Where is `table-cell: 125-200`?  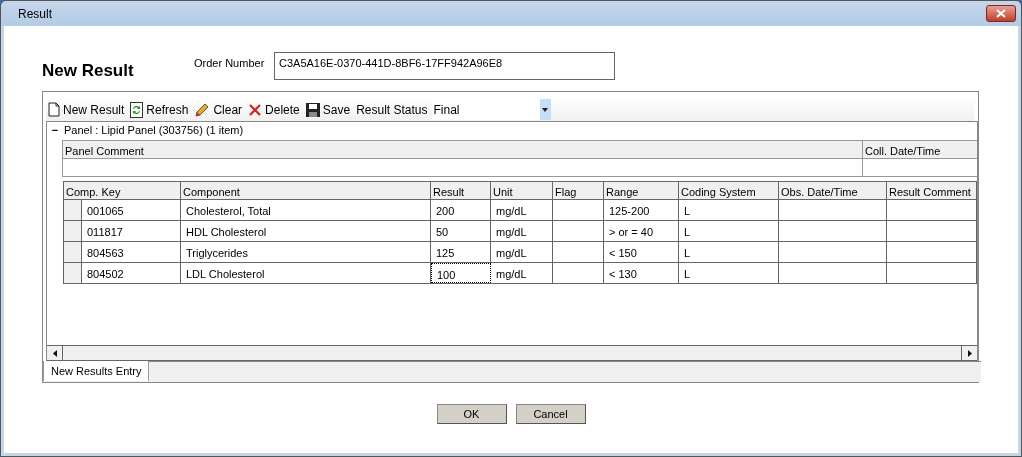
table-cell: 125-200 is located at coordinates (641, 210).